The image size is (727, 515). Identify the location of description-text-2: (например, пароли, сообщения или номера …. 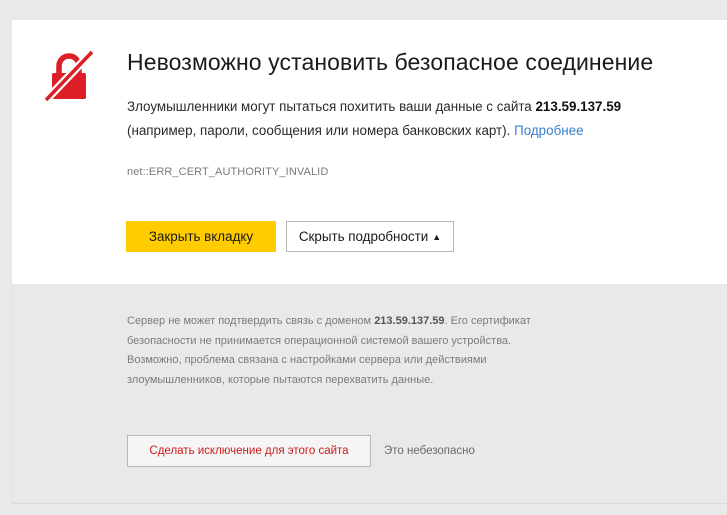
(321, 130).